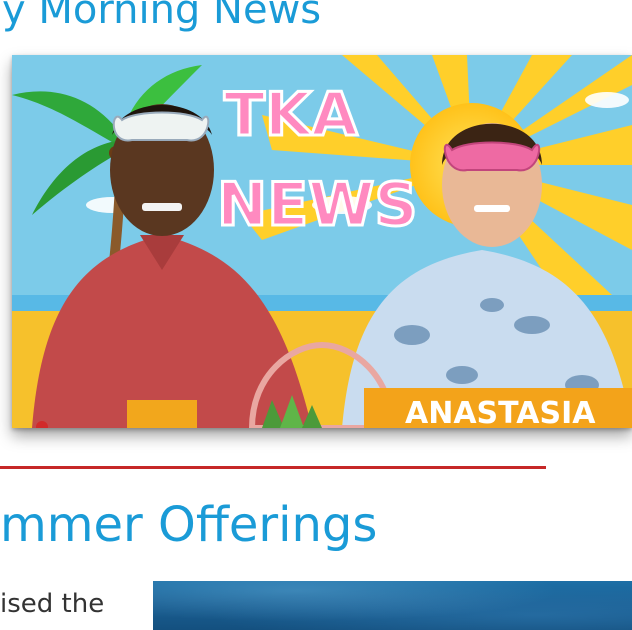  I want to click on name-plate: ANASTASIA, so click(498, 408).